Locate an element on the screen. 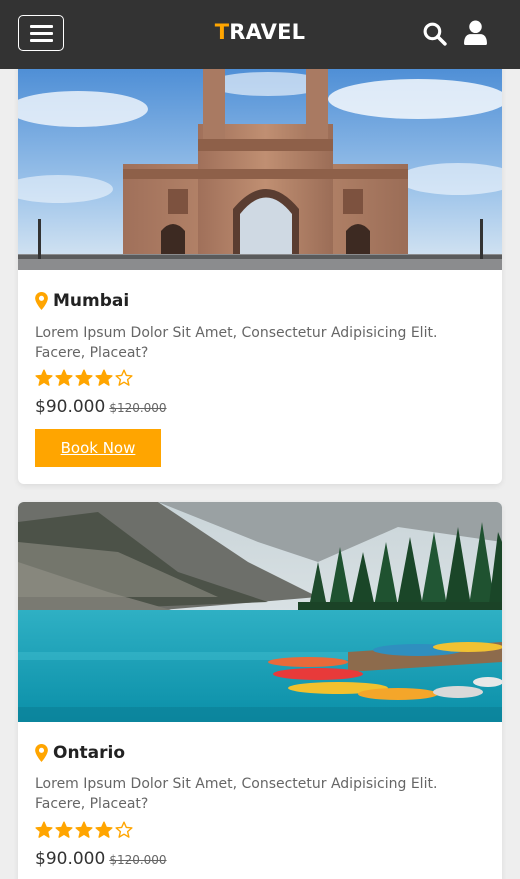 This screenshot has width=520, height=879. logo-text: RAVEL is located at coordinates (267, 32).